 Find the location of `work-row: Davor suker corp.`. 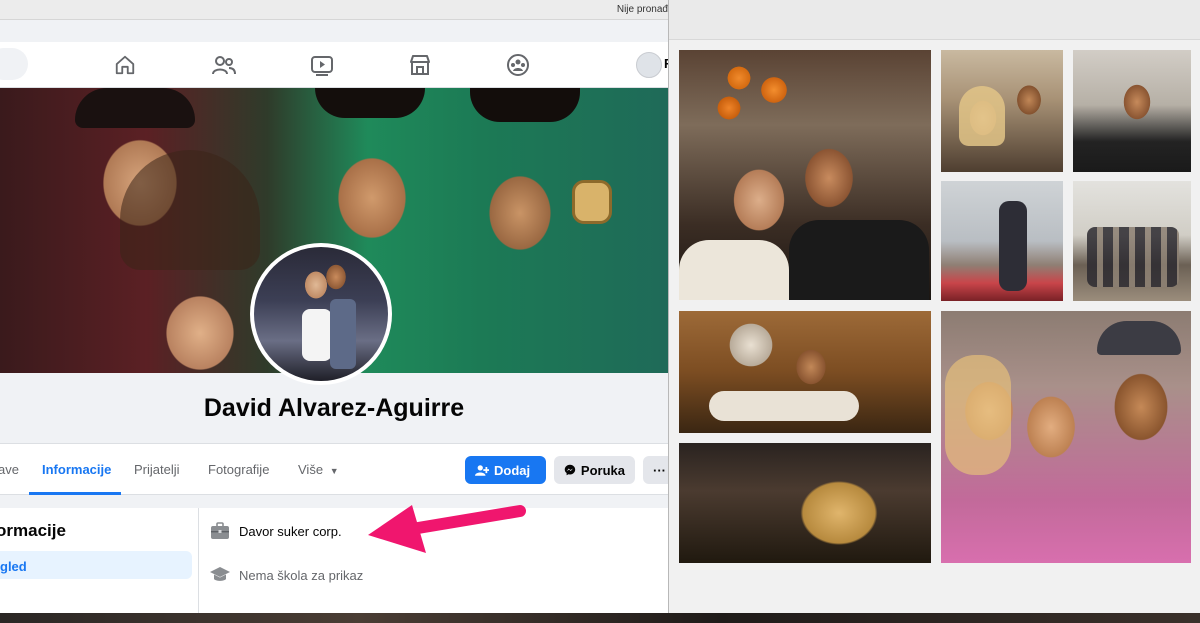

work-row: Davor suker corp. is located at coordinates (276, 531).